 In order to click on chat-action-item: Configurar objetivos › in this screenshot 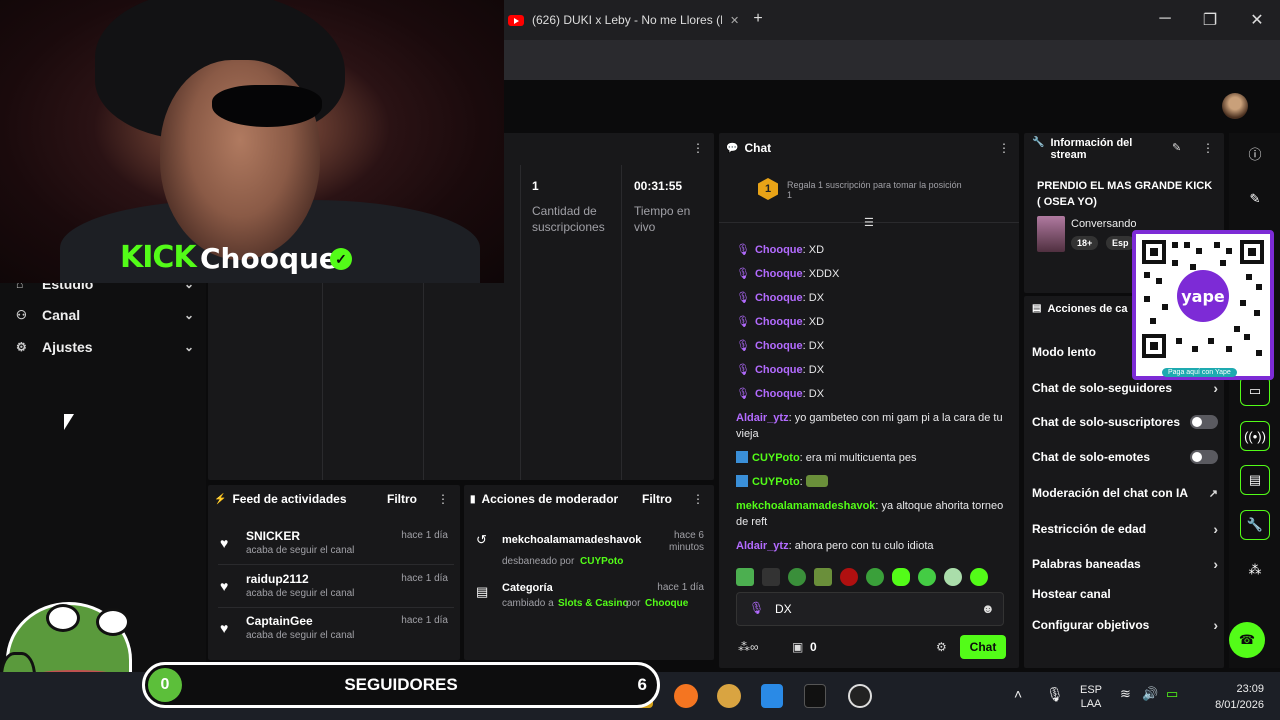, I will do `click(1125, 625)`.